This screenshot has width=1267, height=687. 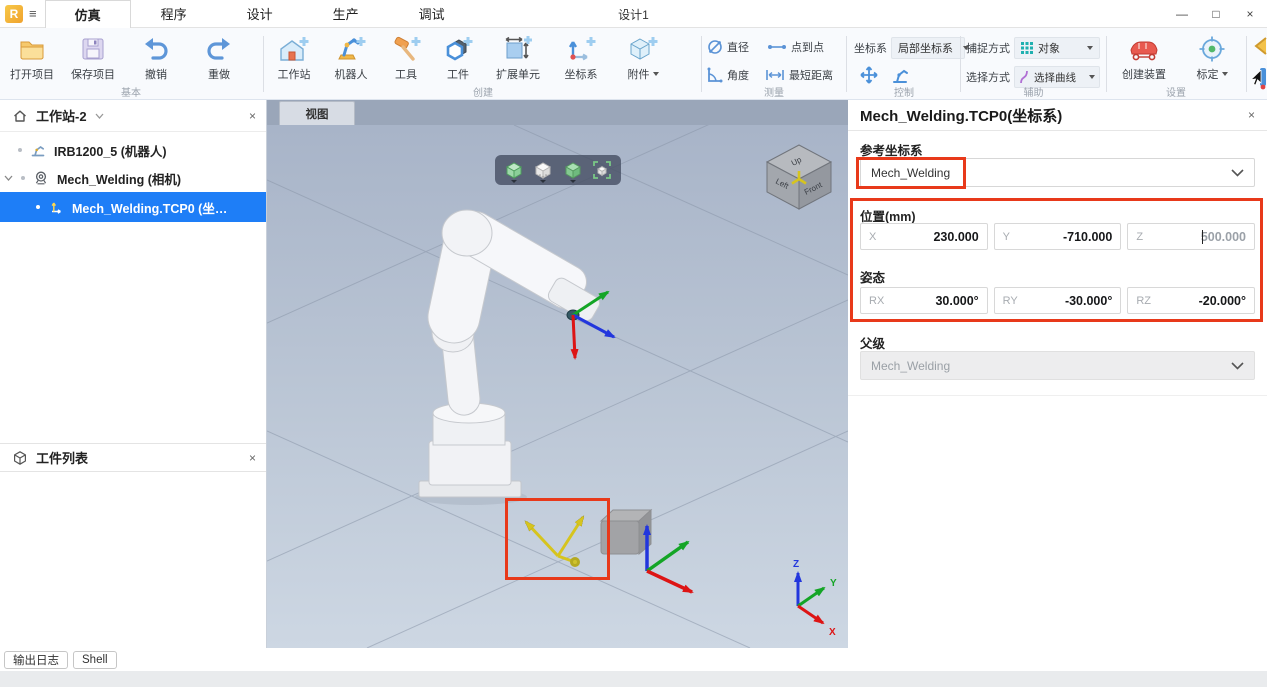 I want to click on shortest-distance-icon, so click(x=775, y=75).